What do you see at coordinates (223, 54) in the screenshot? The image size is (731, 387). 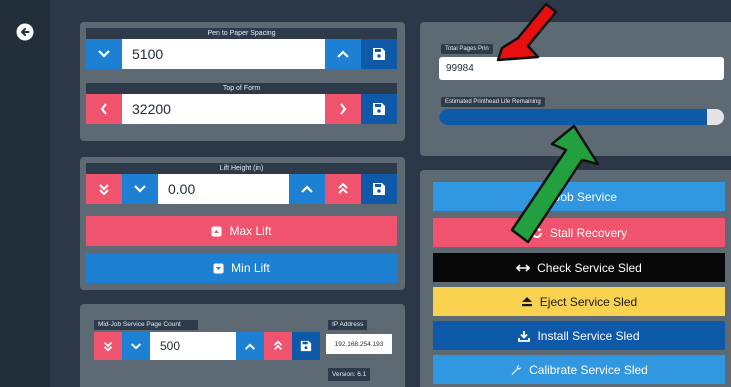 I see `pen-spacing-input: 5100` at bounding box center [223, 54].